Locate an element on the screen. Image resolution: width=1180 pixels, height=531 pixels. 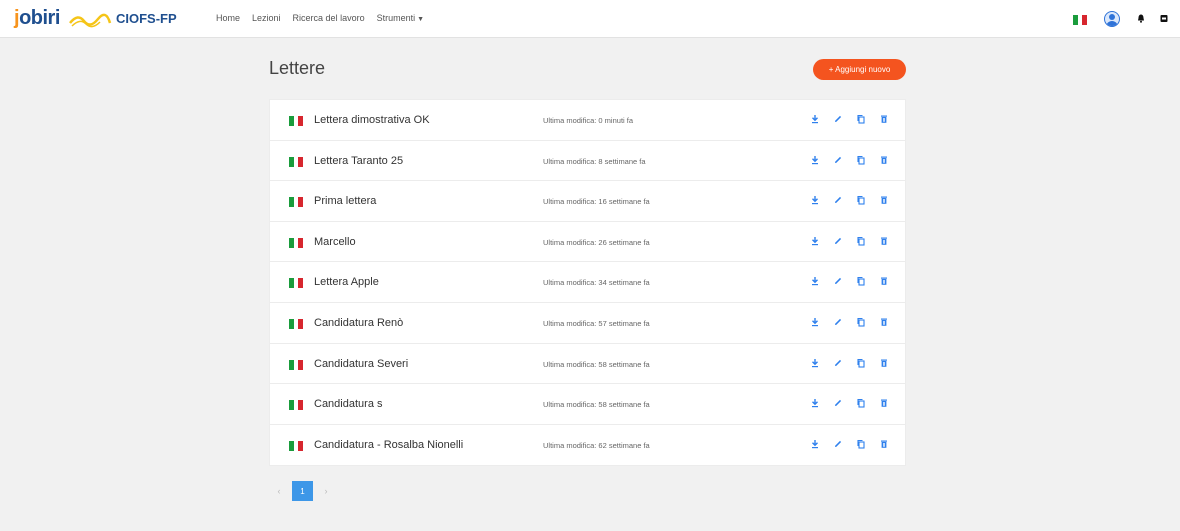
pagination: ‹ 1 › is located at coordinates (302, 491).